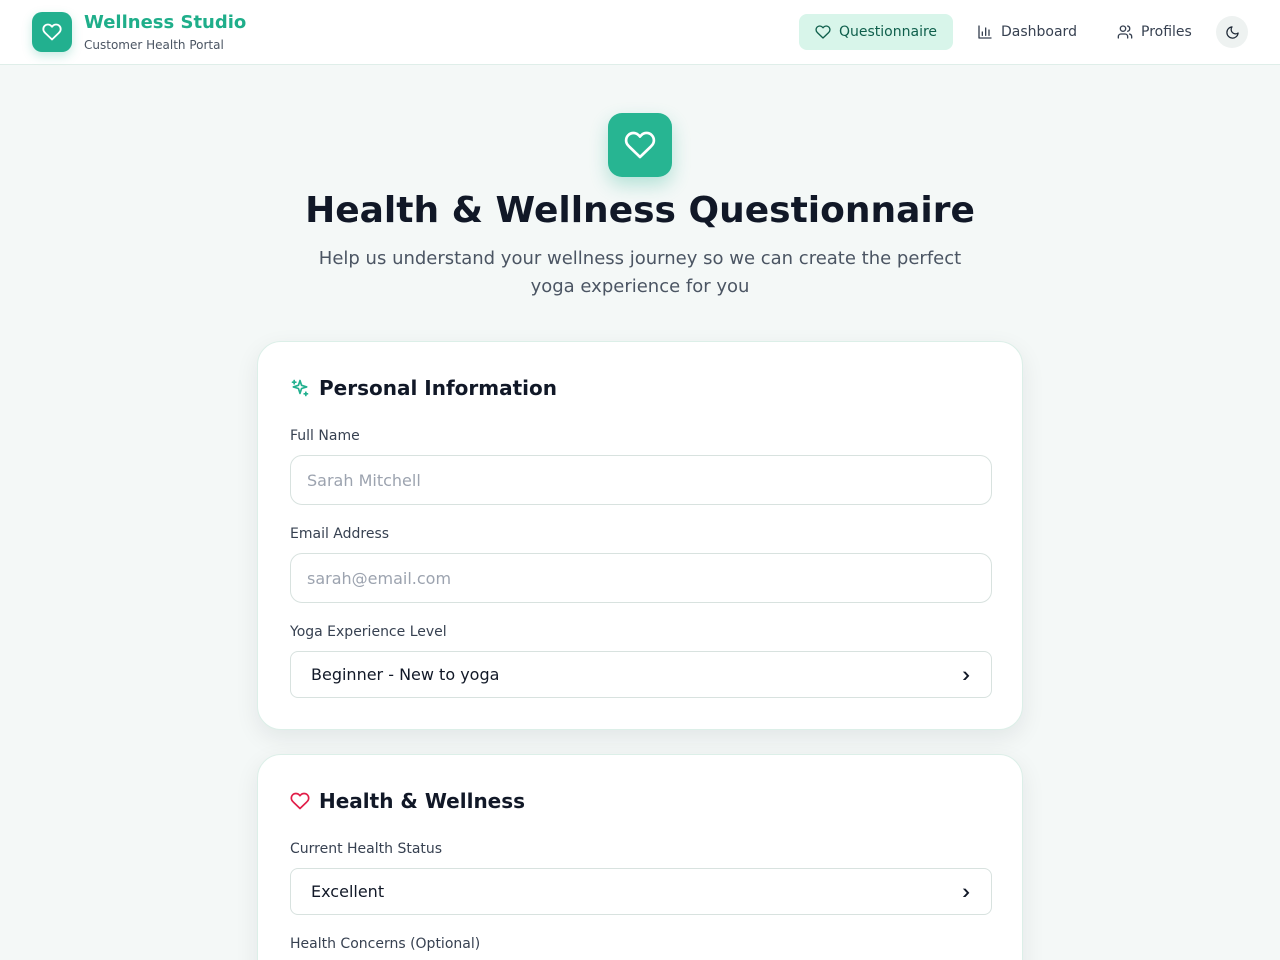  What do you see at coordinates (641, 480) in the screenshot?
I see `full-name-input: Sarah Mitchell` at bounding box center [641, 480].